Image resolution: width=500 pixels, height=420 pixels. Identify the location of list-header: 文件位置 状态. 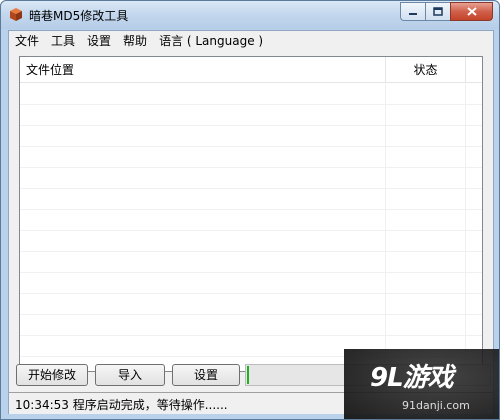
(251, 70).